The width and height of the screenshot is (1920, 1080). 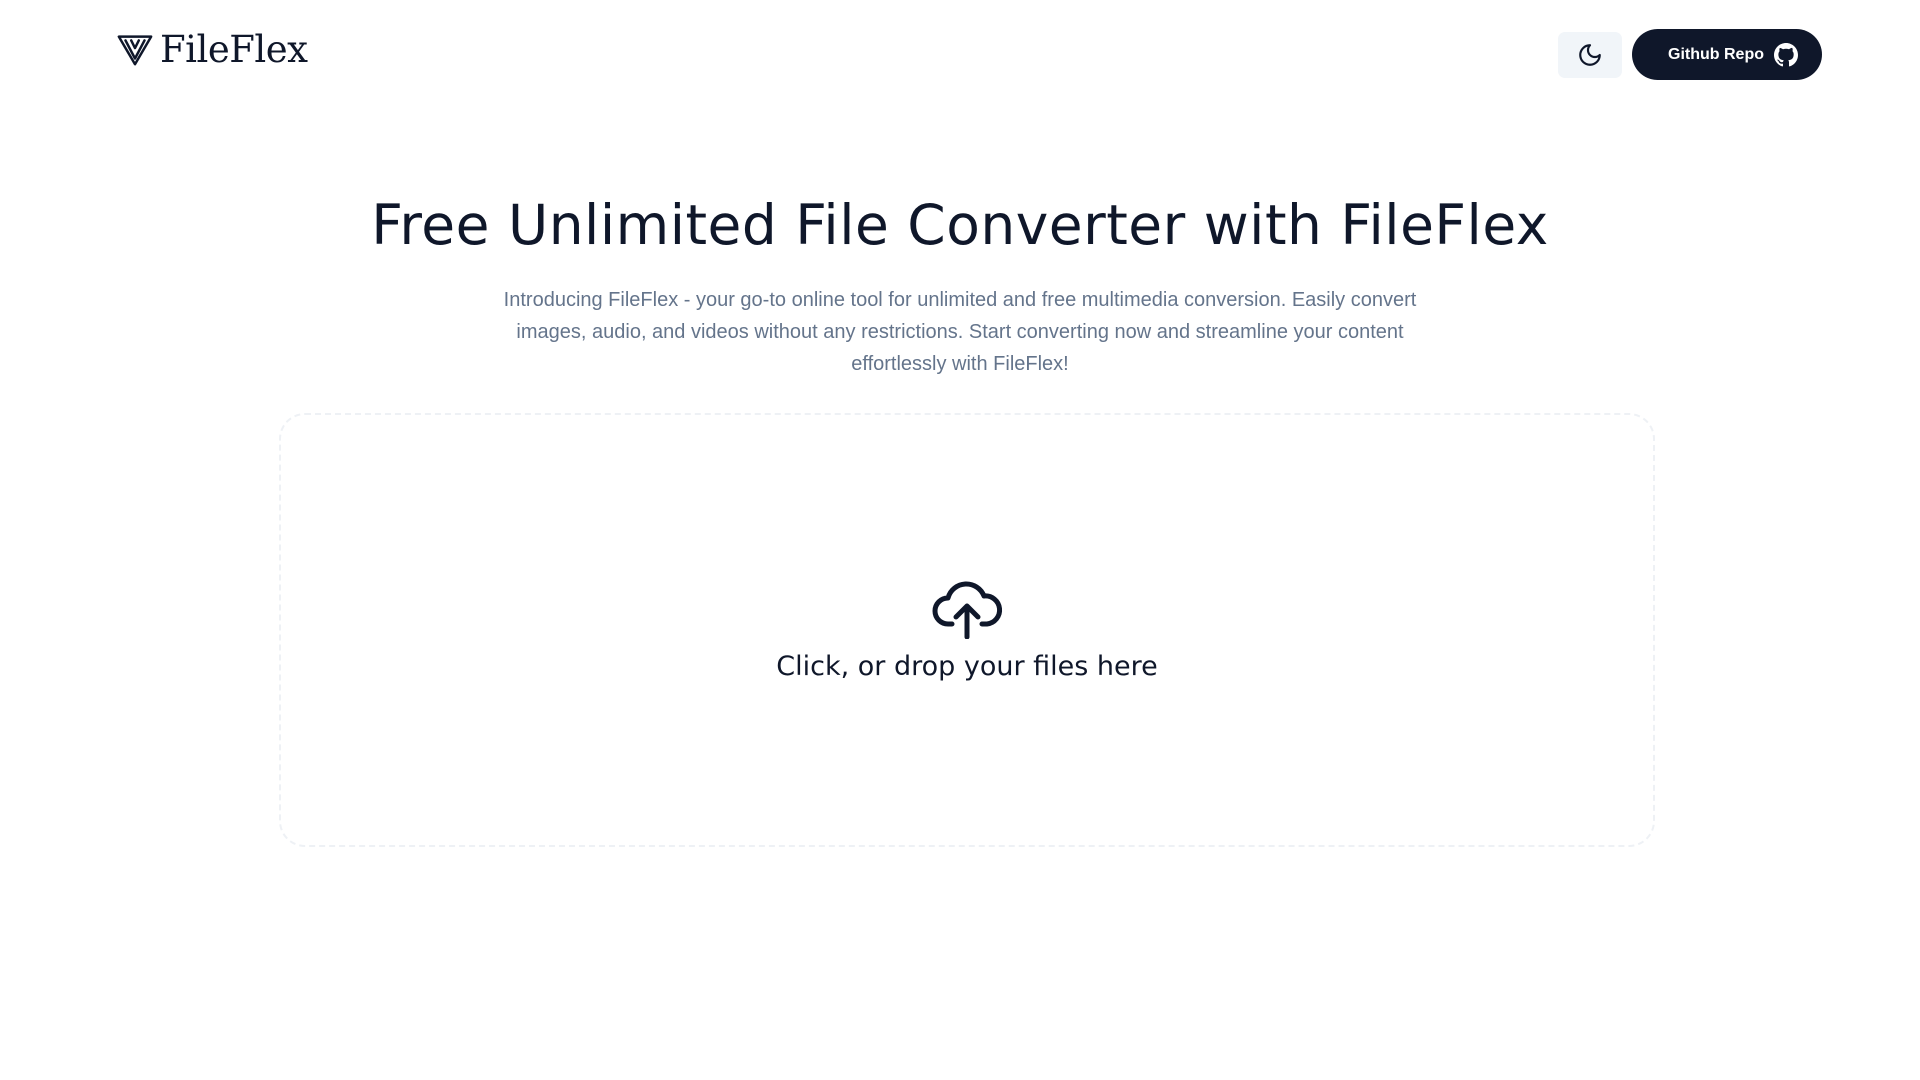 I want to click on cloud-upload-icon, so click(x=967, y=610).